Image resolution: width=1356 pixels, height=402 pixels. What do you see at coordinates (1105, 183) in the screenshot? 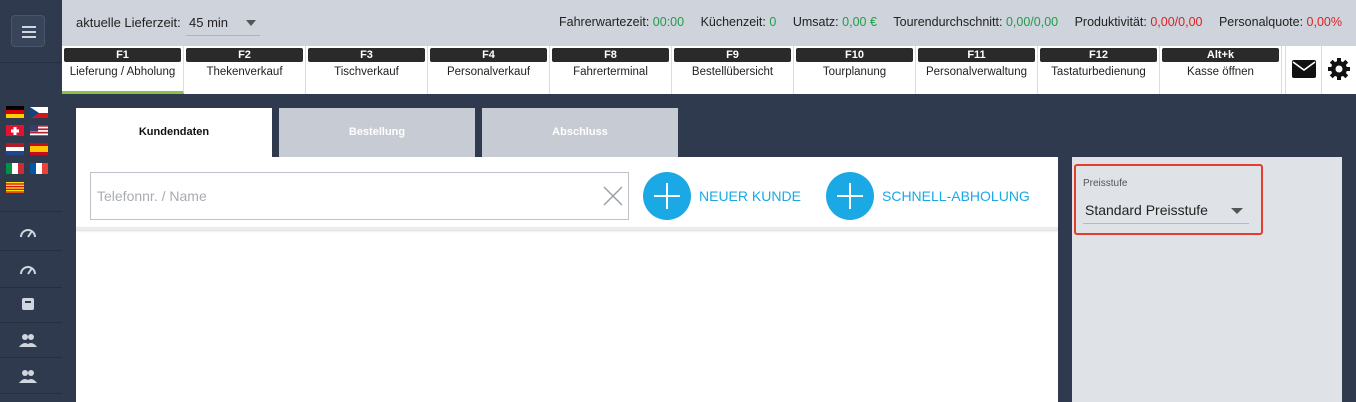
I see `price-level-label: Preisstufe` at bounding box center [1105, 183].